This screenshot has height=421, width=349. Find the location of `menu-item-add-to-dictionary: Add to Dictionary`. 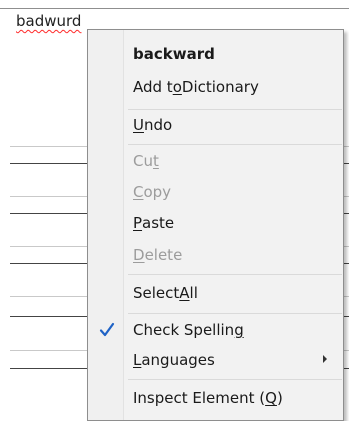

menu-item-add-to-dictionary: Add to Dictionary is located at coordinates (215, 87).